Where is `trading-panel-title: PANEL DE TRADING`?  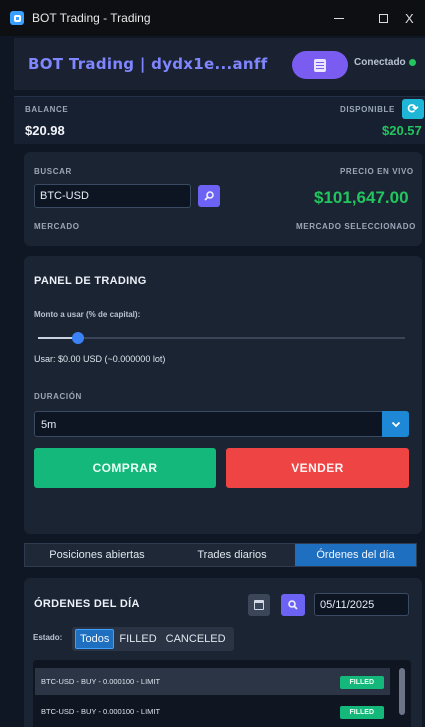
trading-panel-title: PANEL DE TRADING is located at coordinates (90, 281).